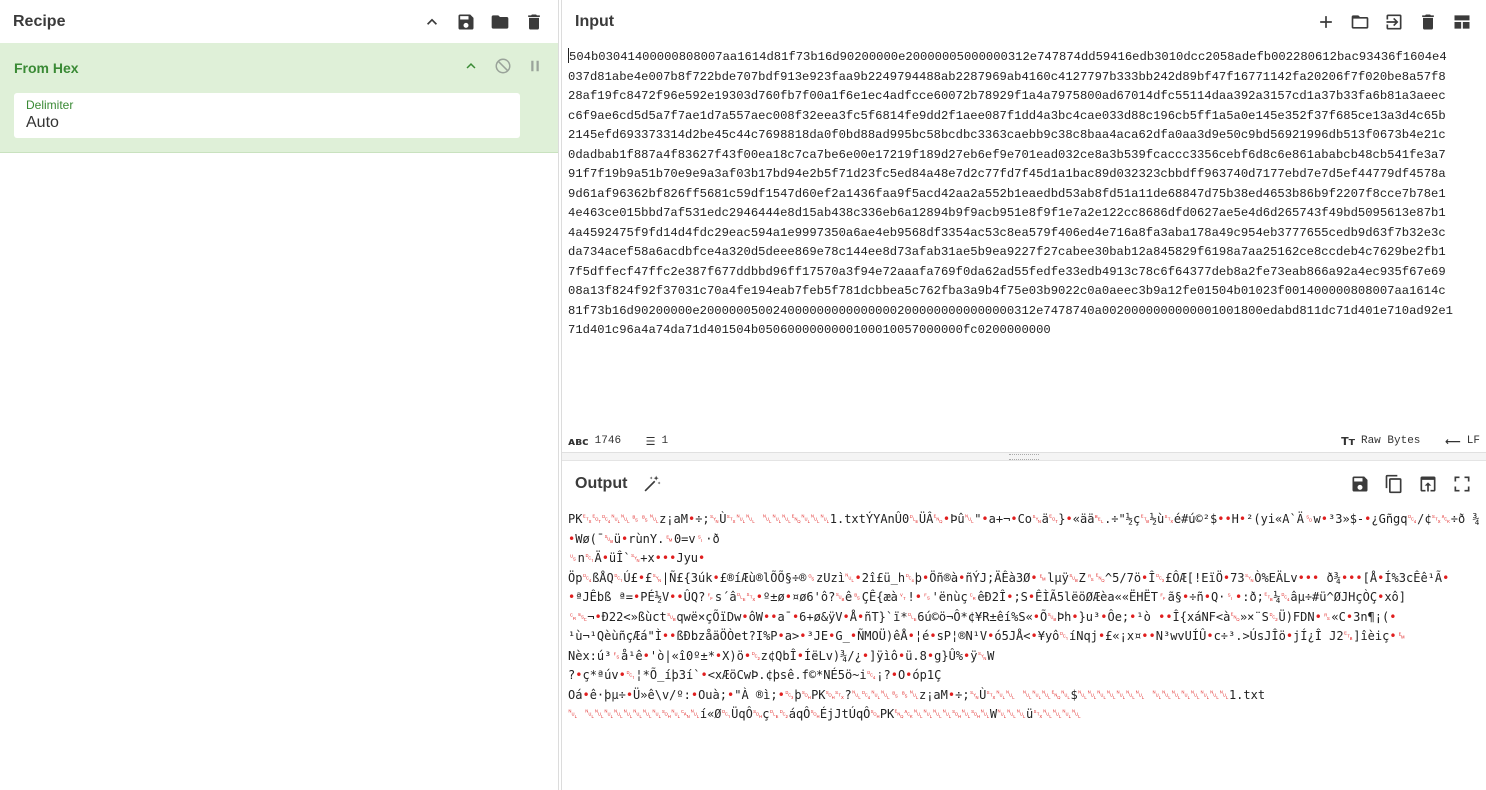  Describe the element at coordinates (1428, 22) in the screenshot. I see `clear-input-icon` at that location.